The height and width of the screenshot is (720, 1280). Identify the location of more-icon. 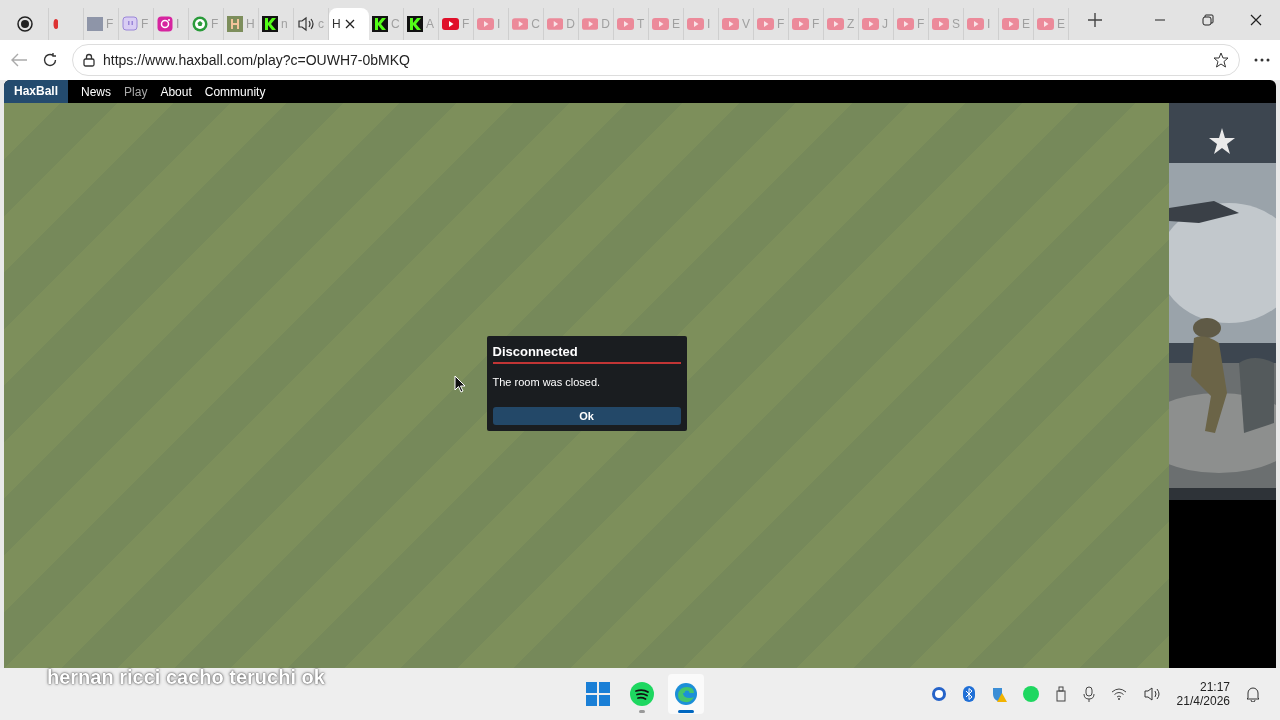
(1262, 60).